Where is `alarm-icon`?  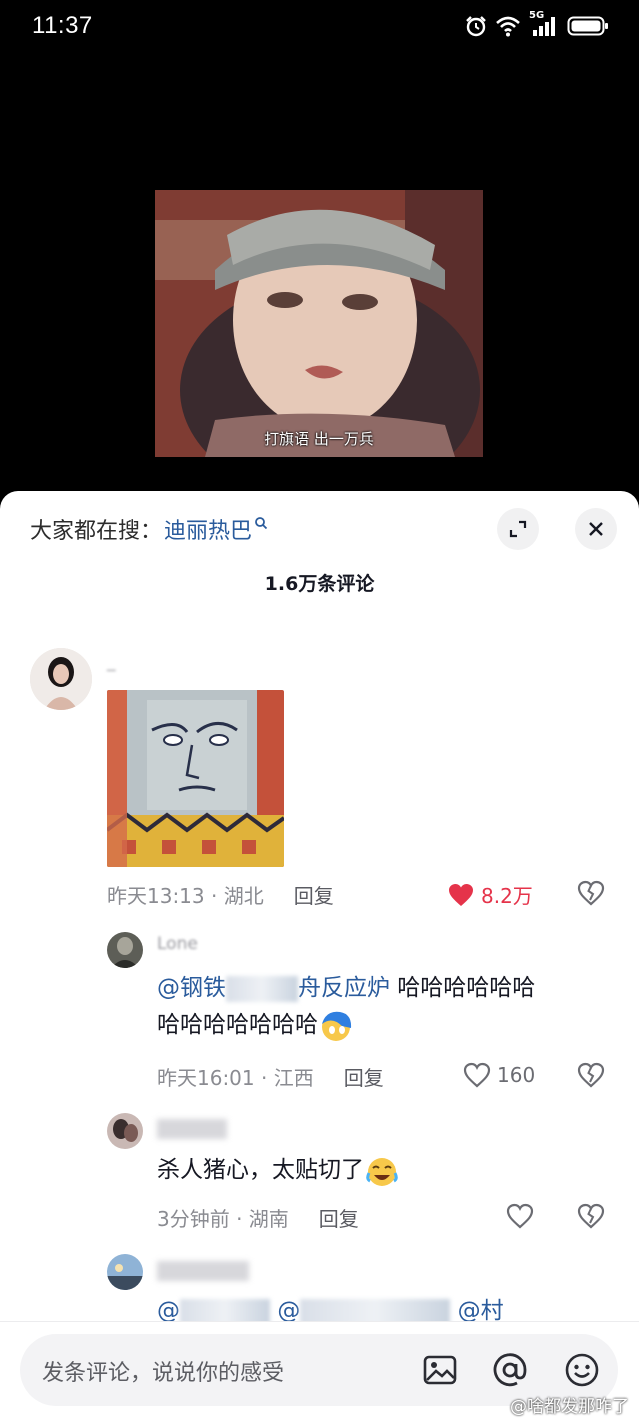
alarm-icon is located at coordinates (476, 26).